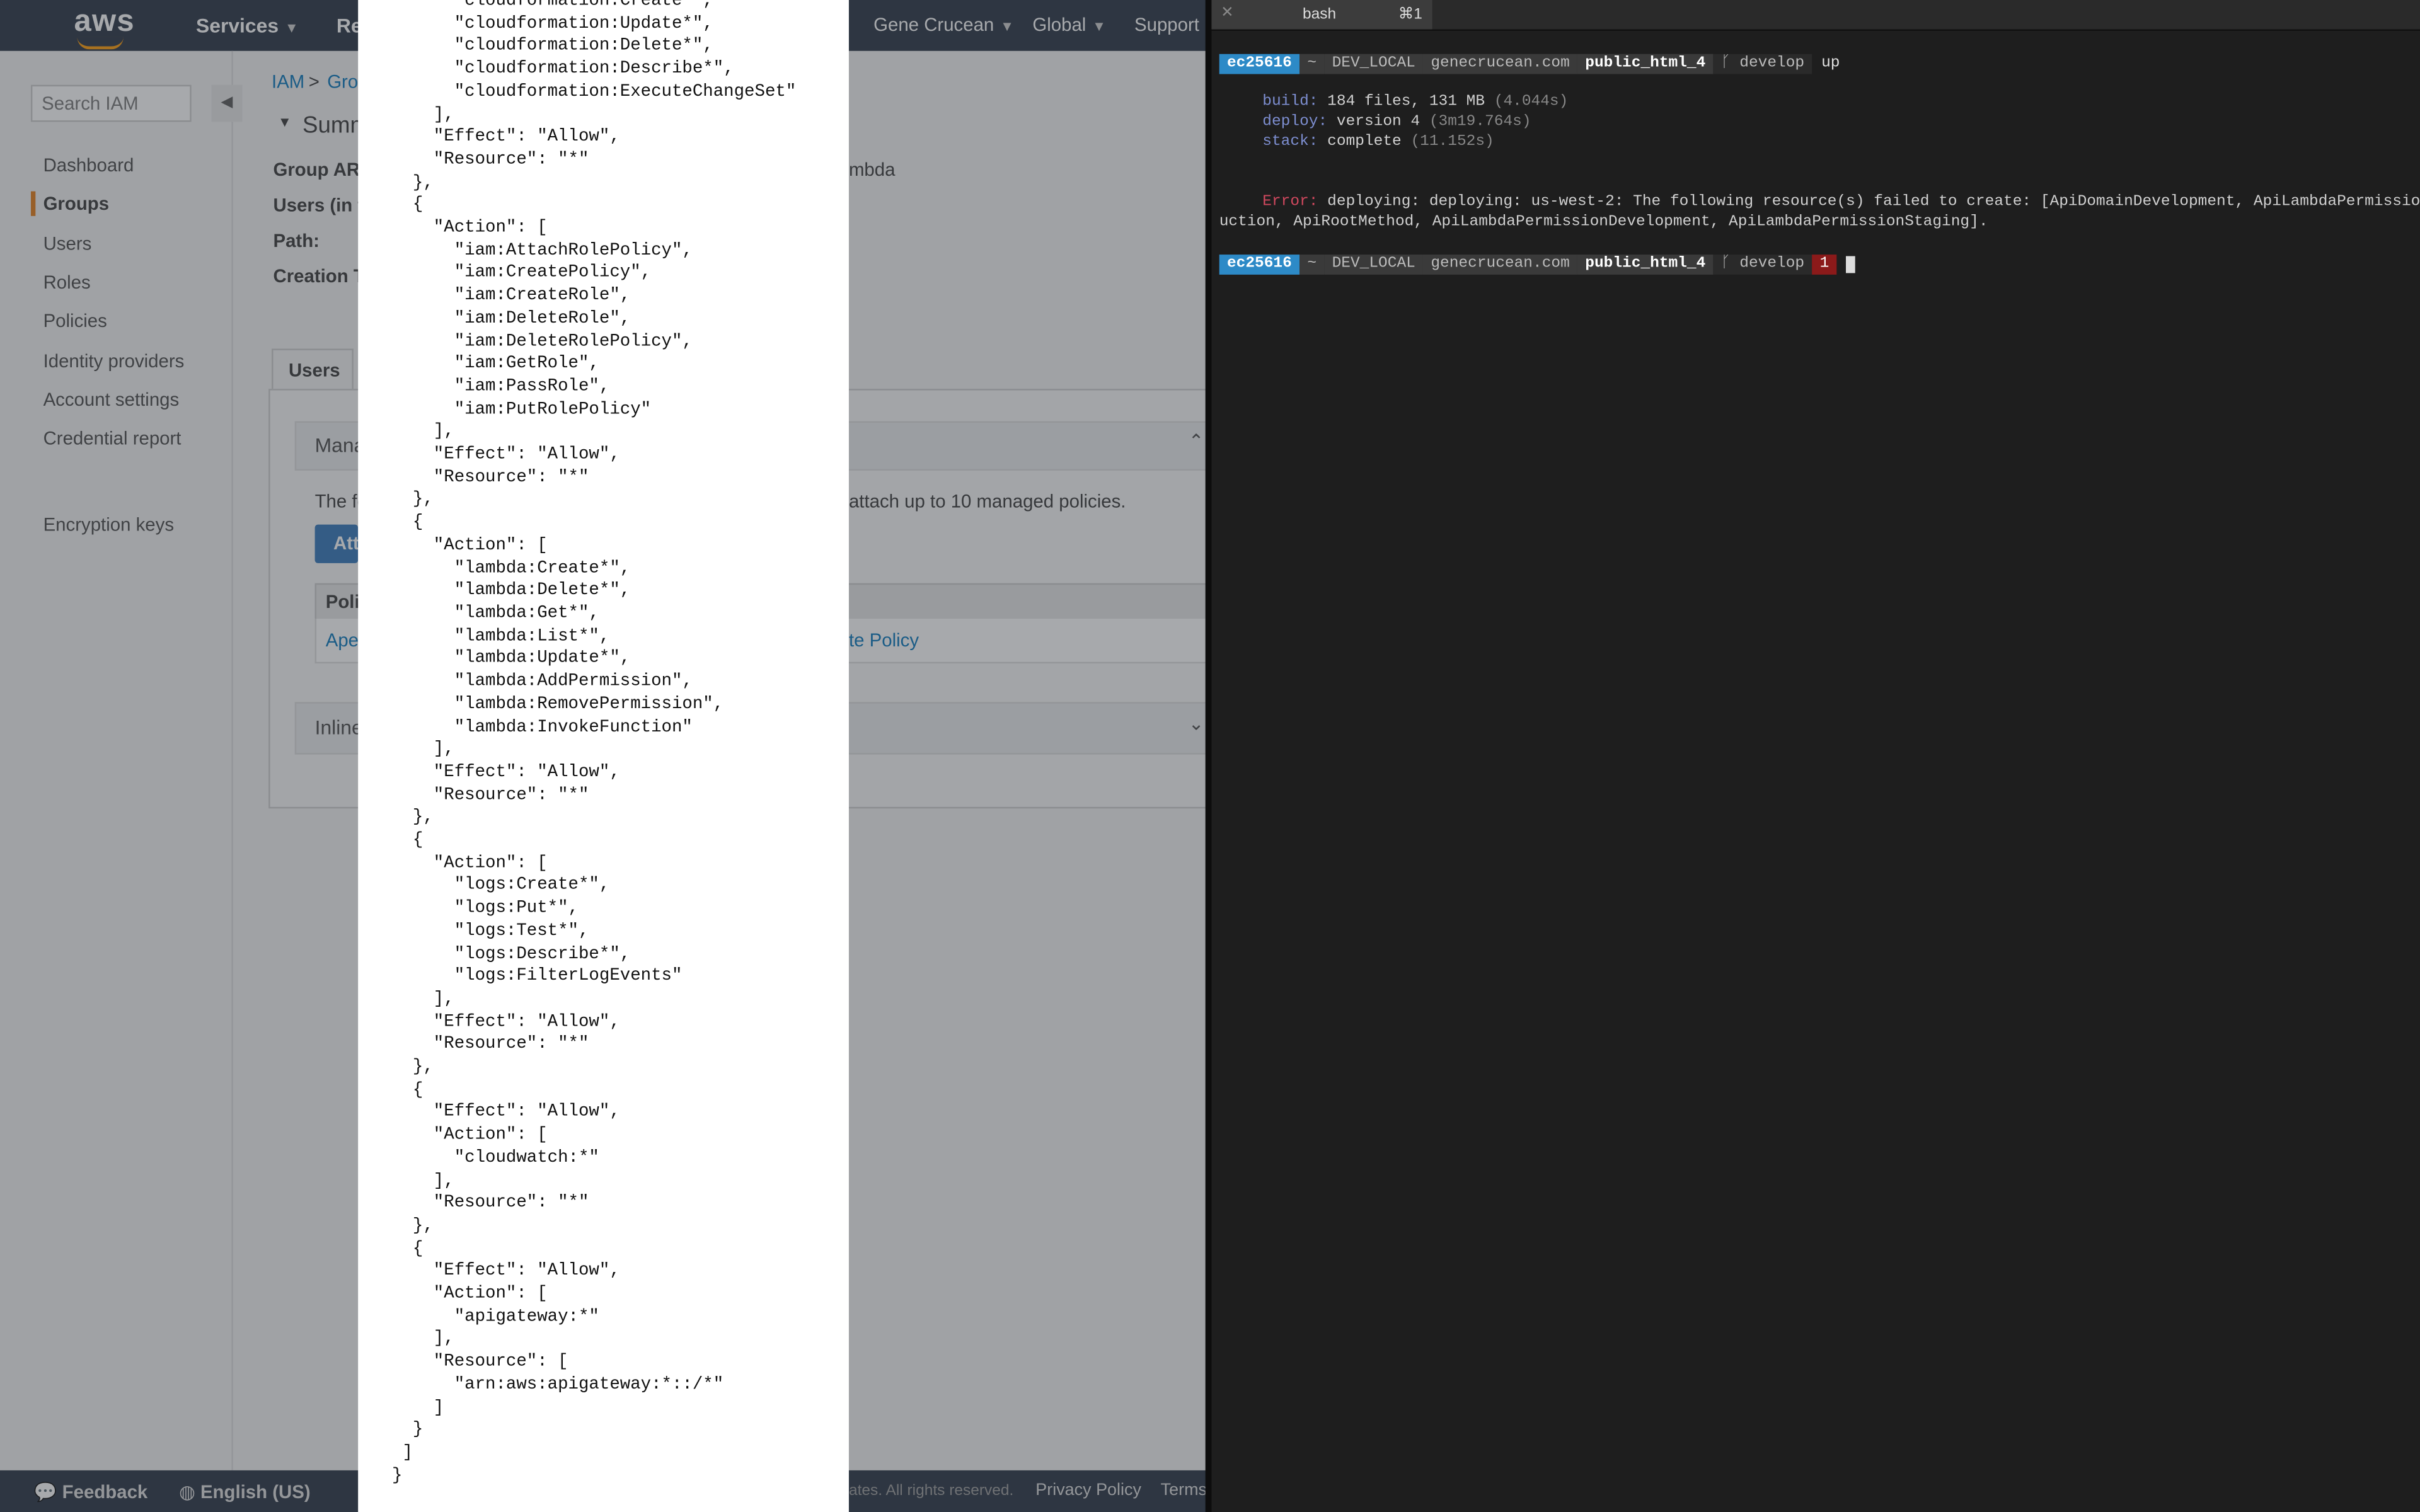  I want to click on json-line: "lambda:Update*",, so click(511, 659).